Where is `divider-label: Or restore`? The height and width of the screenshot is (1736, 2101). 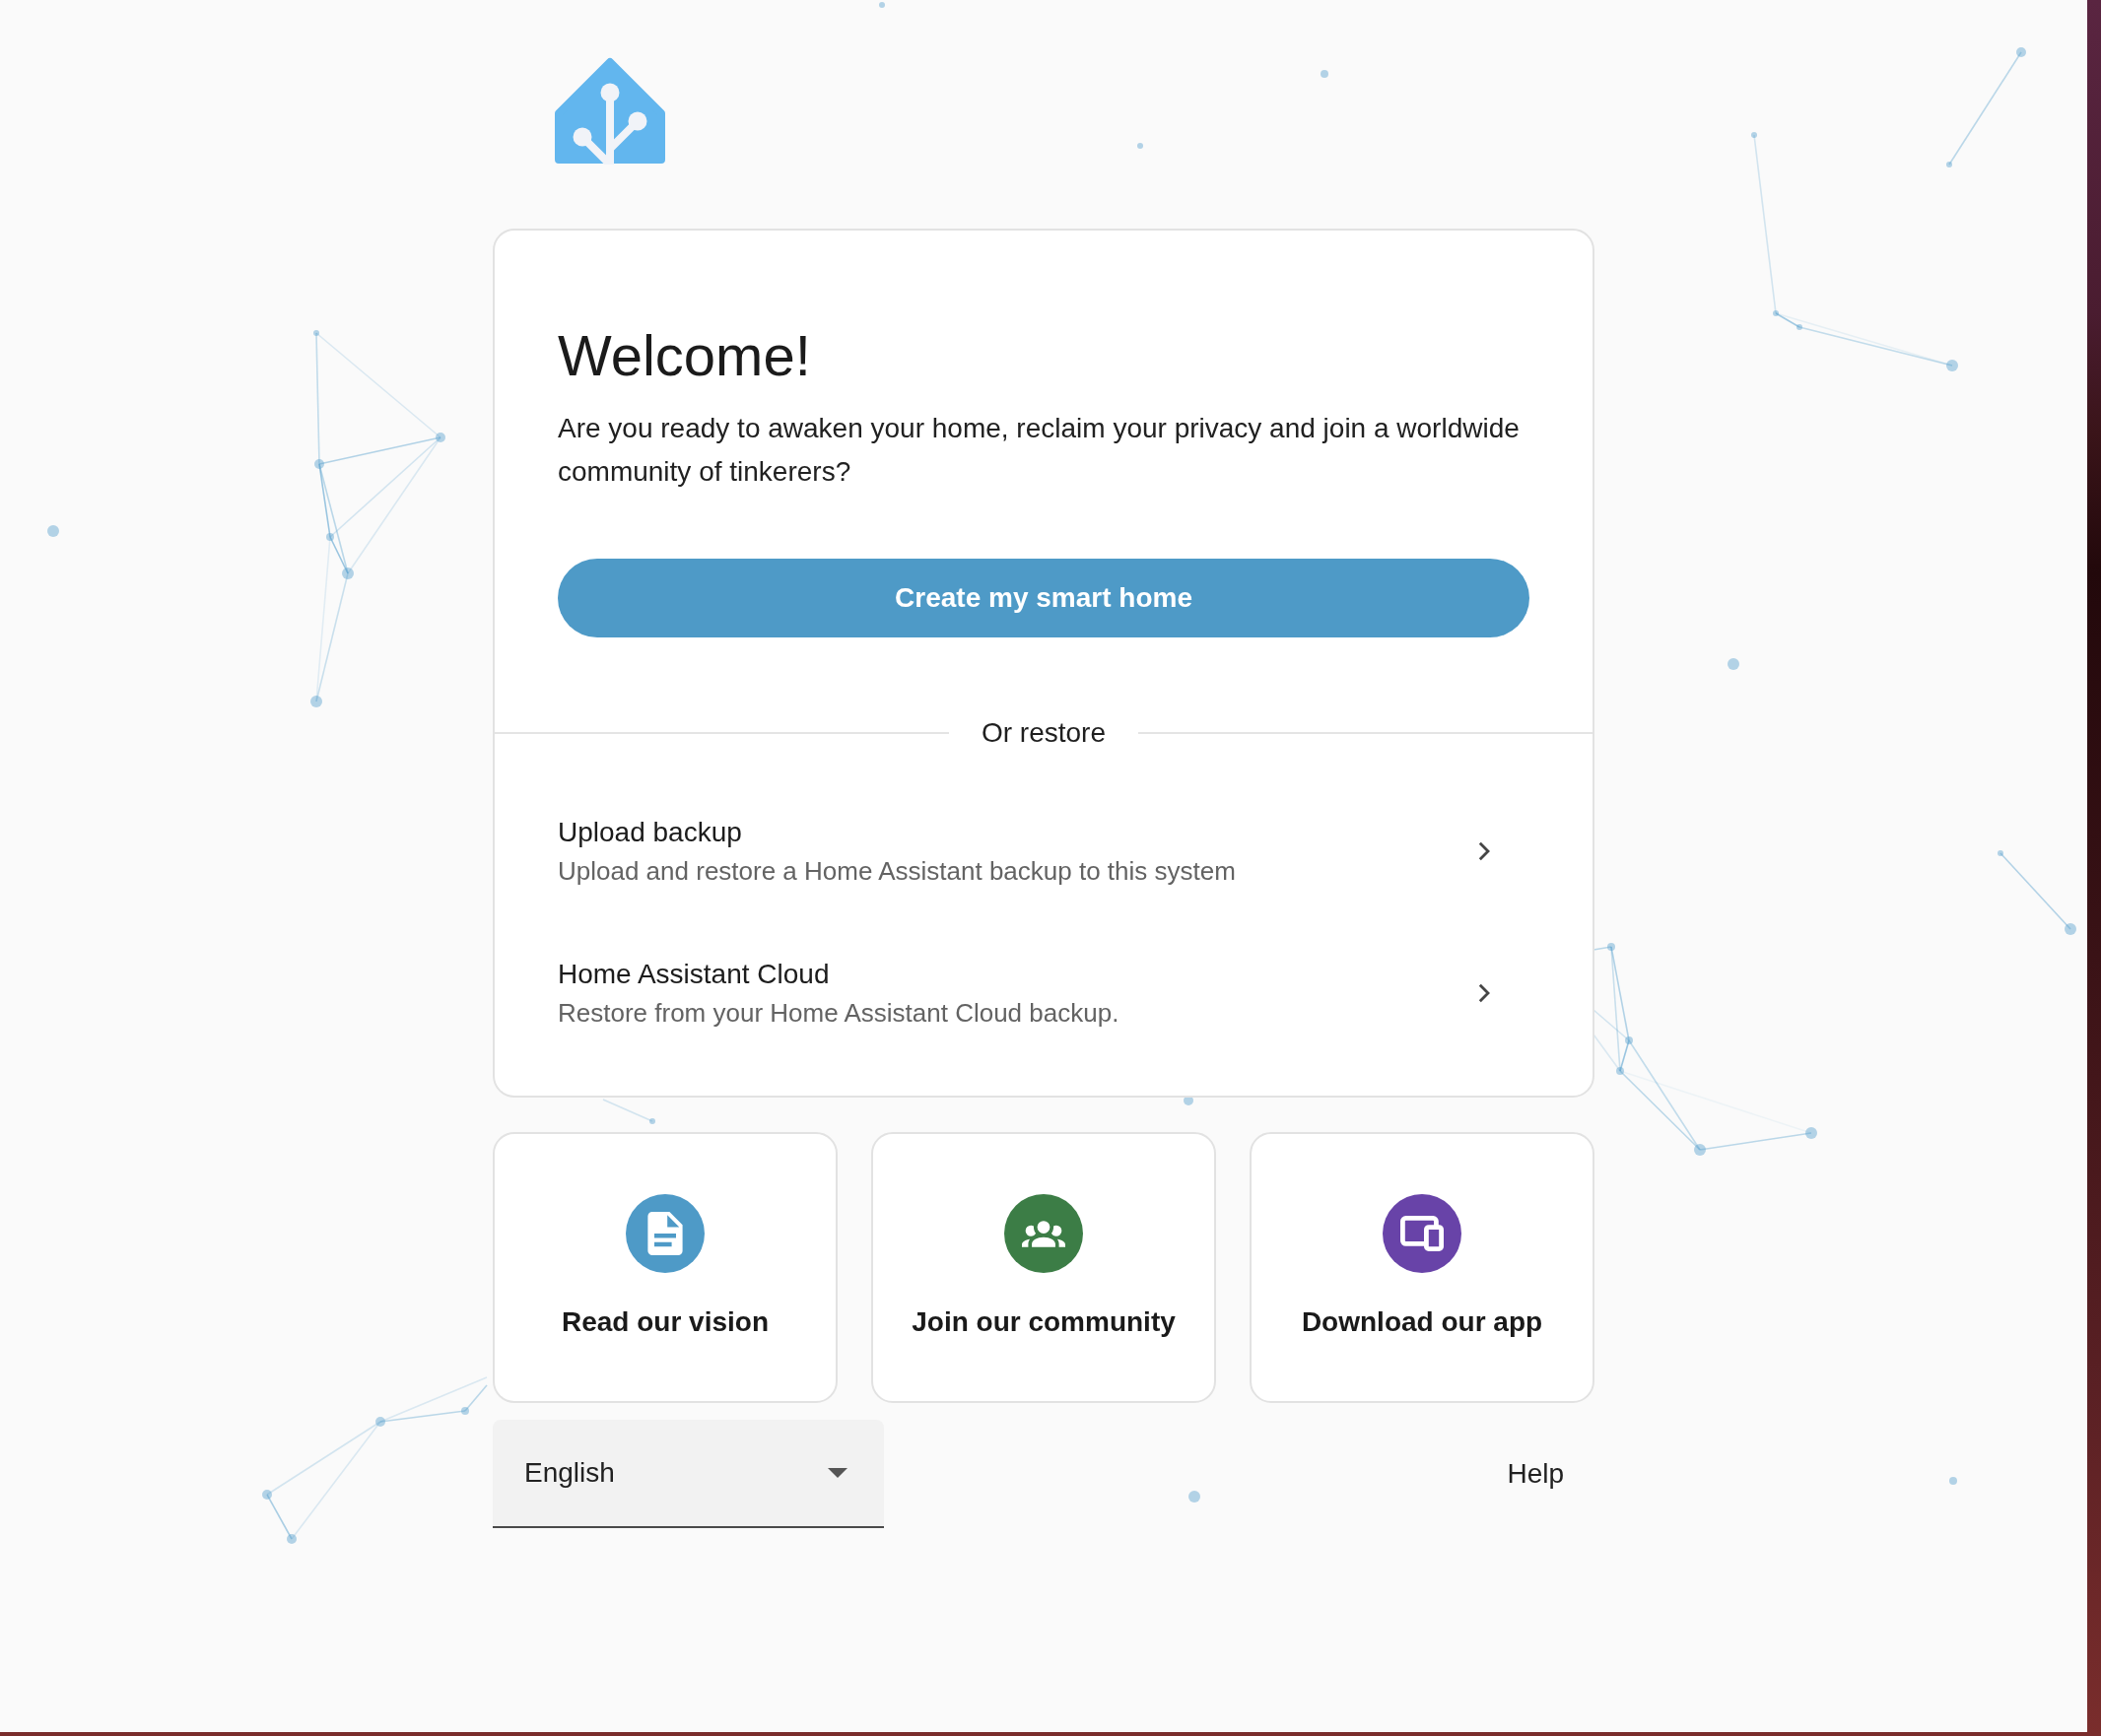 divider-label: Or restore is located at coordinates (1044, 733).